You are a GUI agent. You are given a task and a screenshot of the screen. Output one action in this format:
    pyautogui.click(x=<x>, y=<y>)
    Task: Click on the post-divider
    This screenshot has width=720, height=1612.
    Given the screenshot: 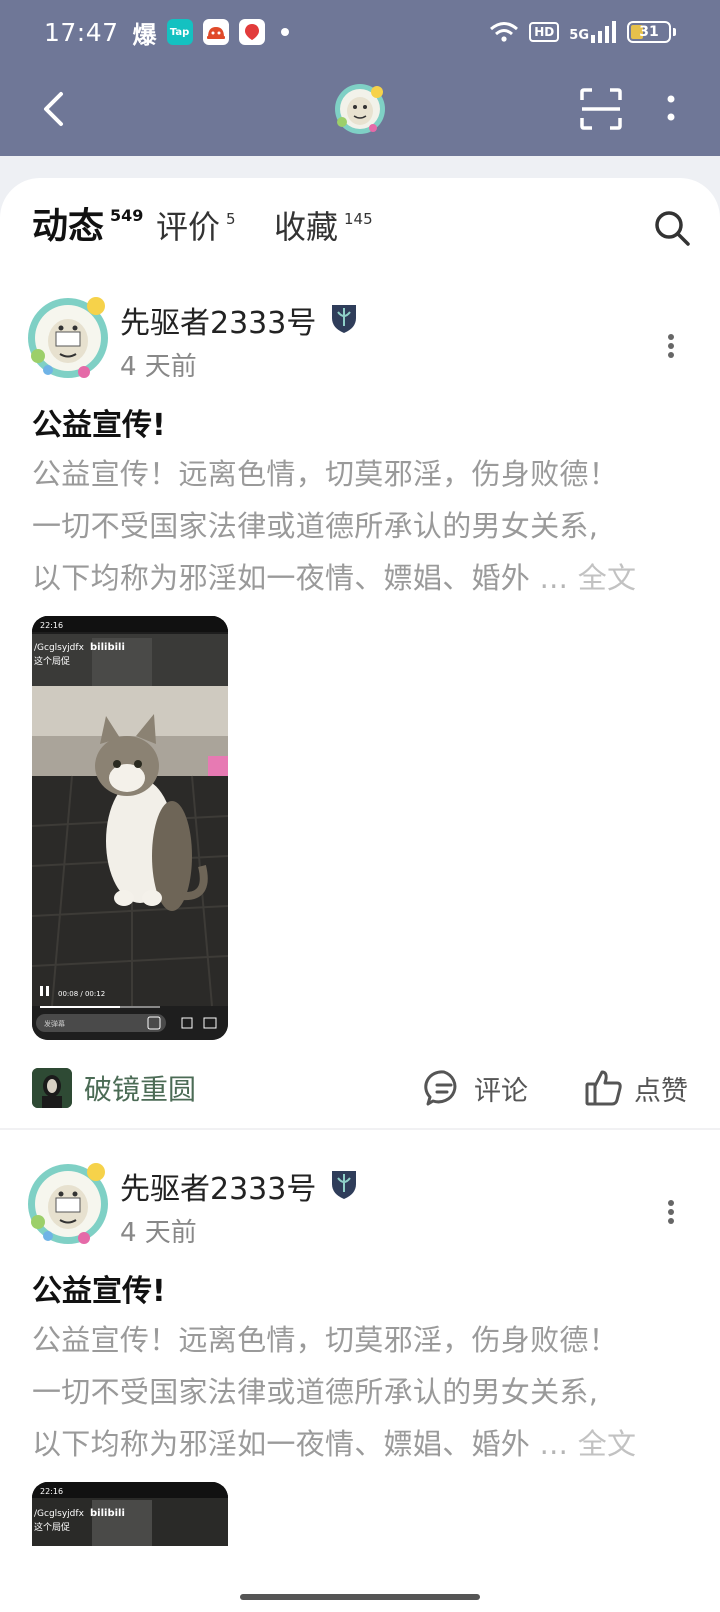 What is the action you would take?
    pyautogui.click(x=360, y=1129)
    